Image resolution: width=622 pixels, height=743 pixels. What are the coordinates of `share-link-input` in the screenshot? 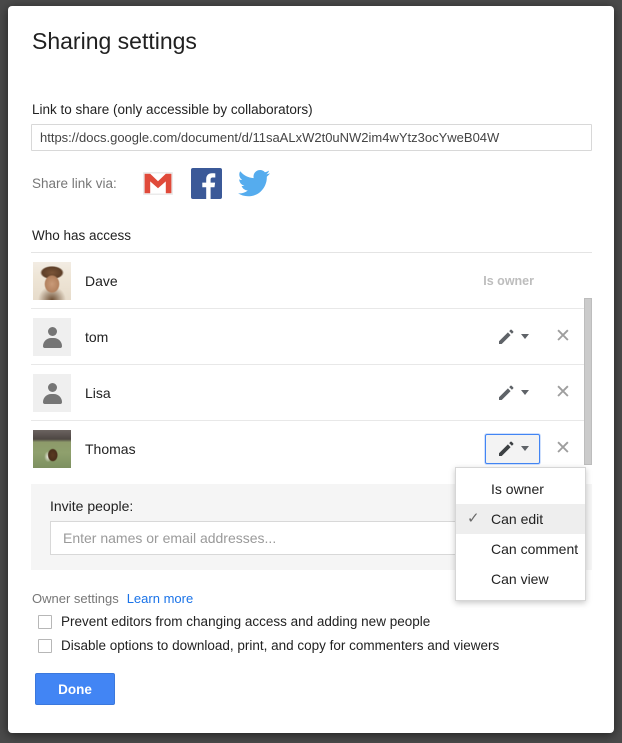 It's located at (311, 137).